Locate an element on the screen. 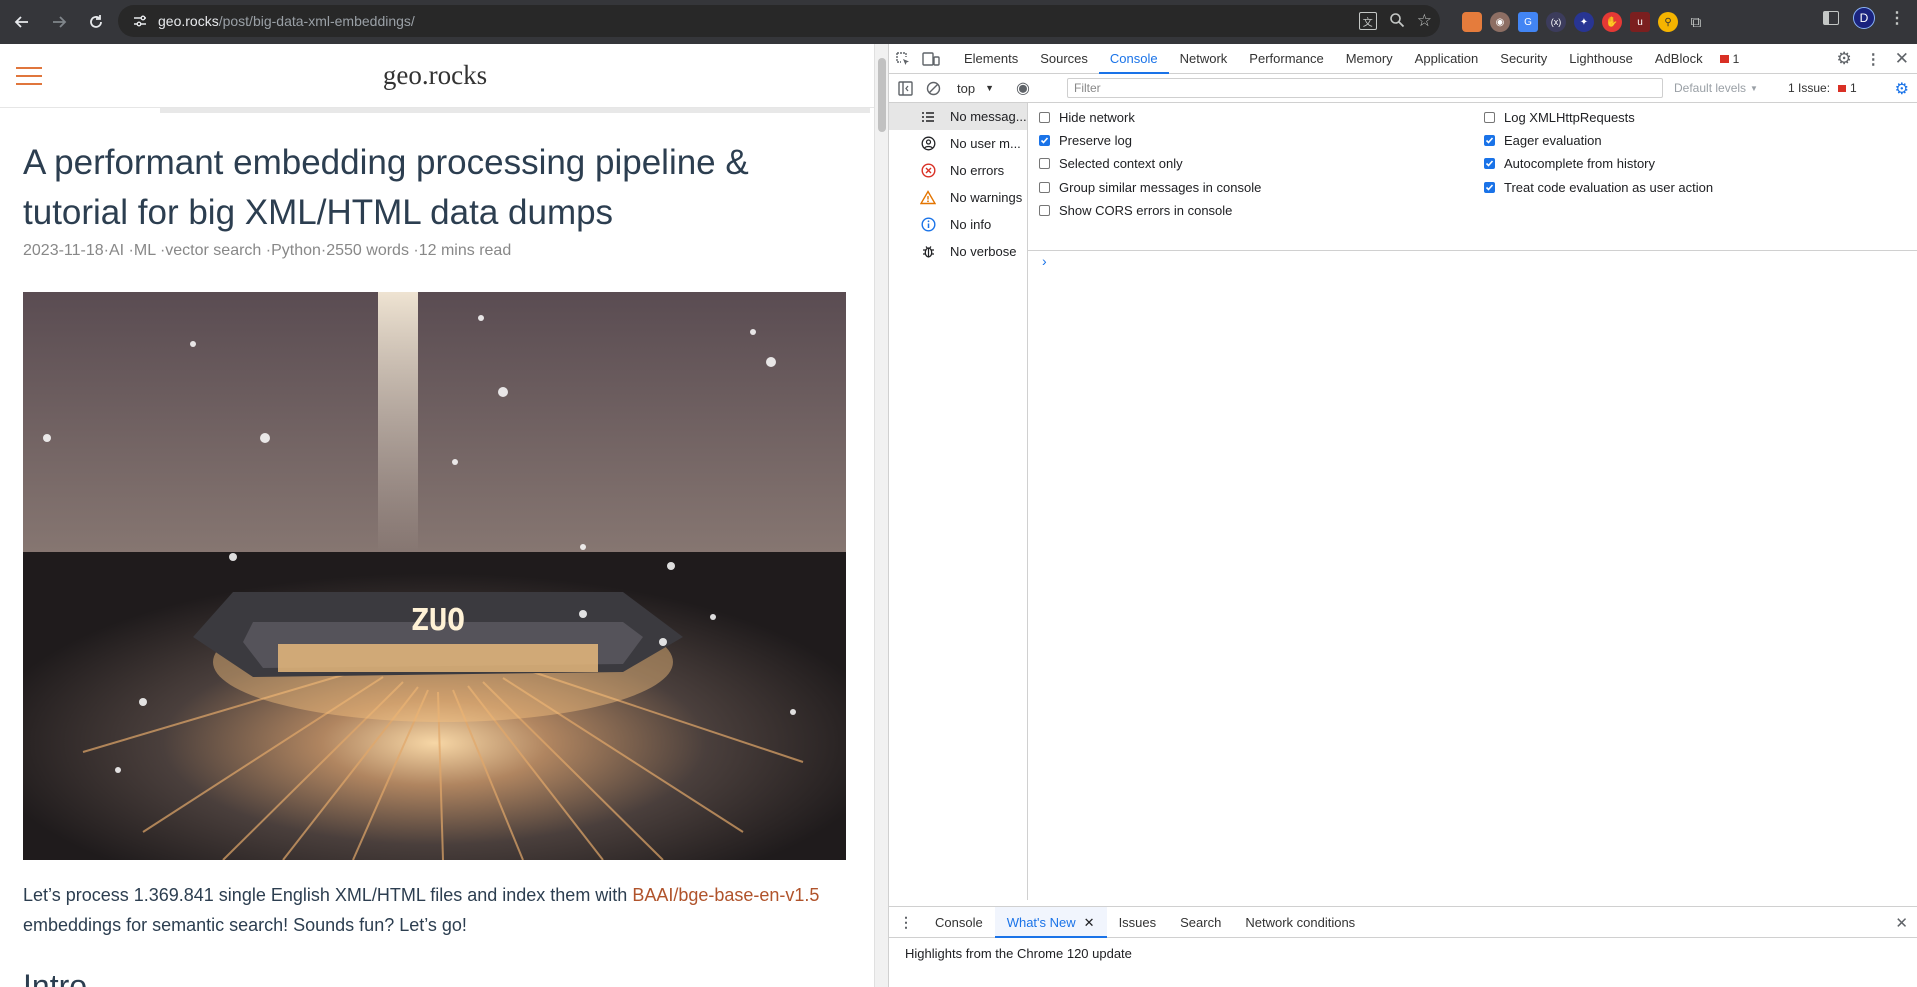 The width and height of the screenshot is (1917, 987). bookmark-star-icon: ☆ is located at coordinates (1424, 21).